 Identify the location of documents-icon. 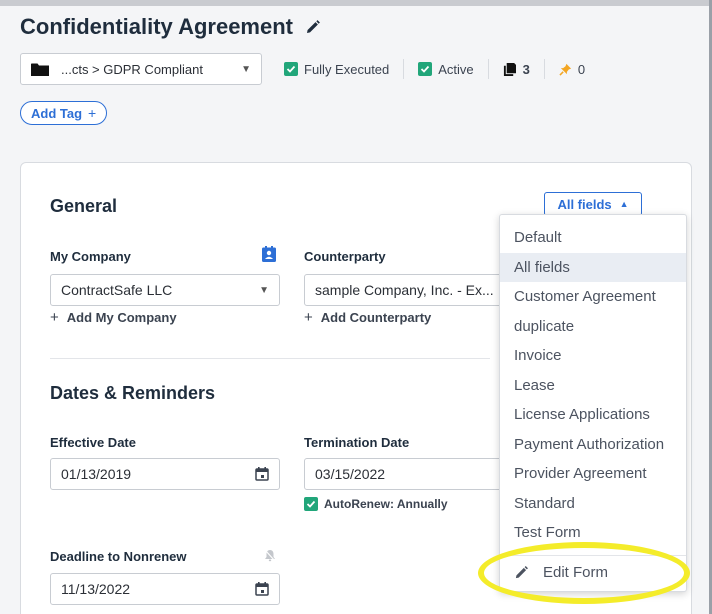
(509, 69).